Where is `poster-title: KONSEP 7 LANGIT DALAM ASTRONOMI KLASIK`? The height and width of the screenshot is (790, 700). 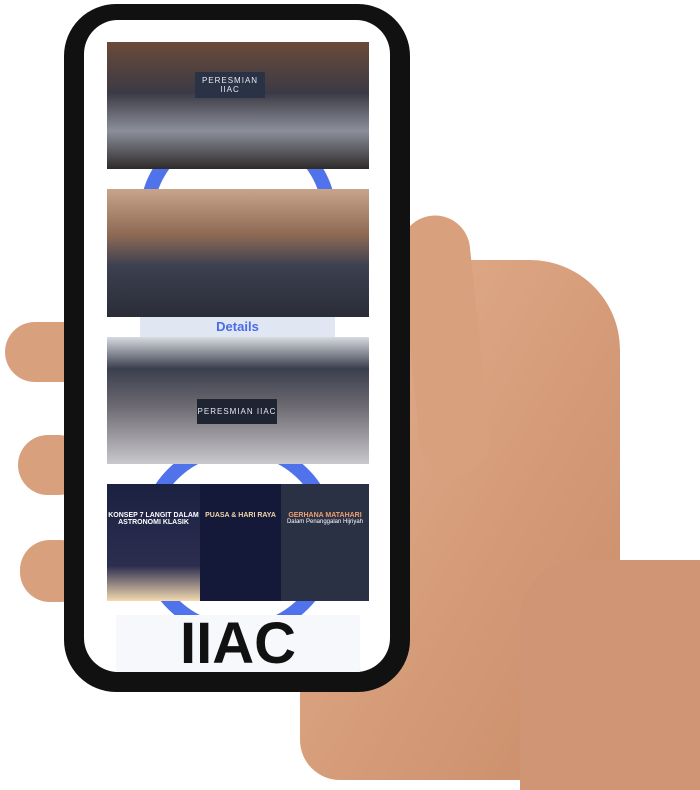
poster-title: KONSEP 7 LANGIT DALAM ASTRONOMI KLASIK is located at coordinates (153, 519).